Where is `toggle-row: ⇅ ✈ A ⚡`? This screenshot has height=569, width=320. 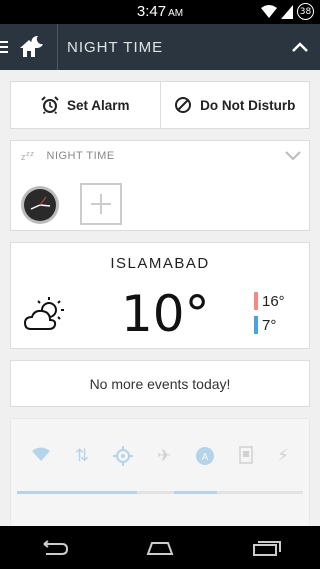
toggle-row: ⇅ ✈ A ⚡ is located at coordinates (160, 458).